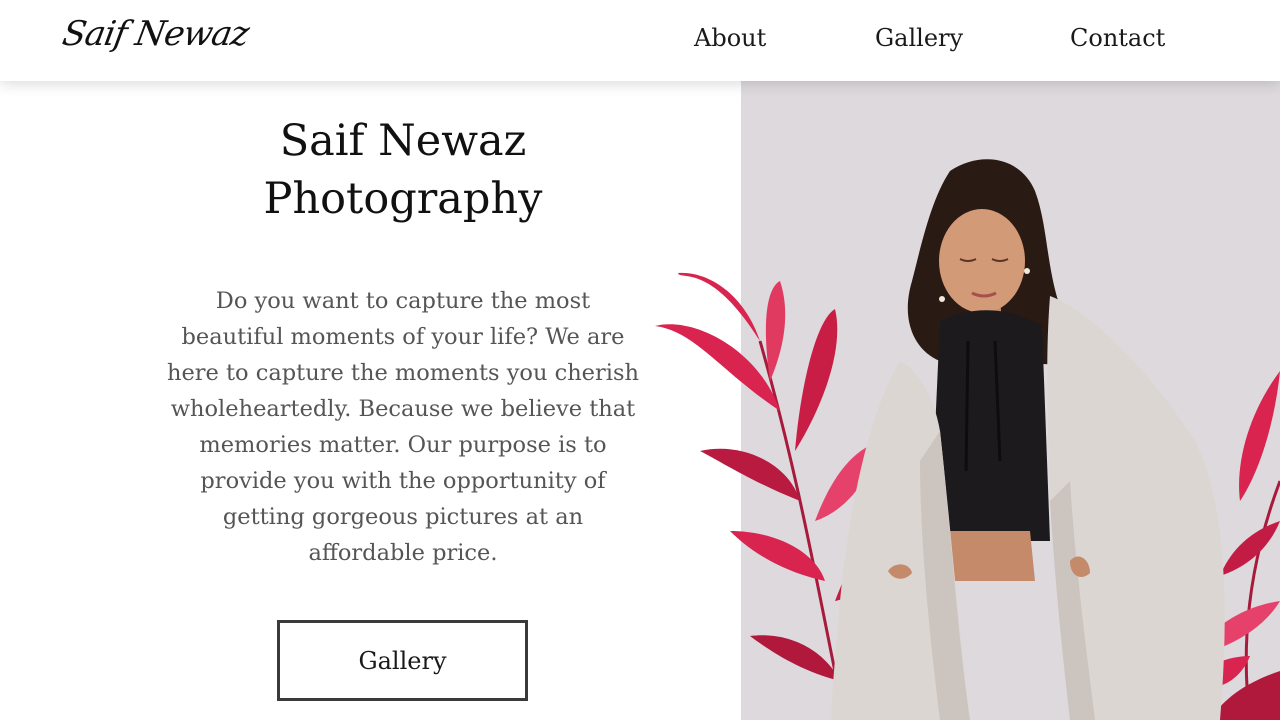 Image resolution: width=1280 pixels, height=720 pixels. What do you see at coordinates (990, 425) in the screenshot?
I see `hoodie` at bounding box center [990, 425].